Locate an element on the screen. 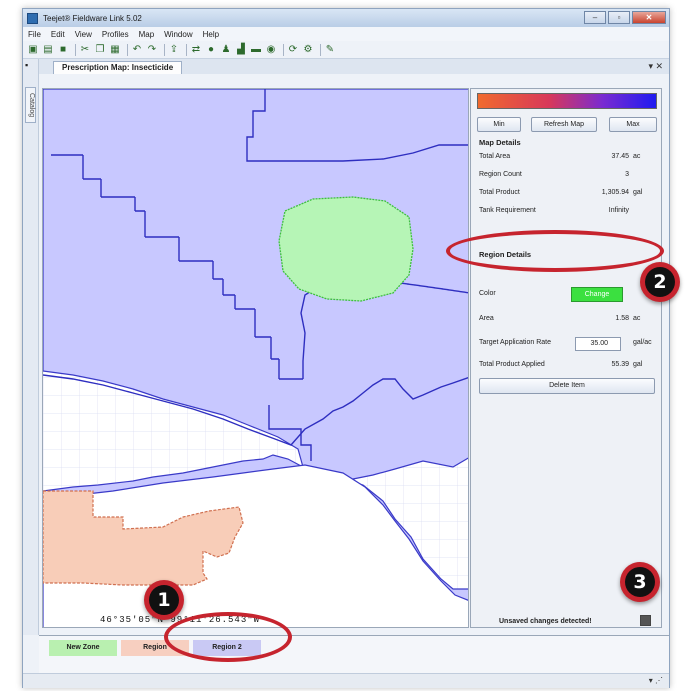 The height and width of the screenshot is (691, 696). min-button: Min is located at coordinates (499, 124).